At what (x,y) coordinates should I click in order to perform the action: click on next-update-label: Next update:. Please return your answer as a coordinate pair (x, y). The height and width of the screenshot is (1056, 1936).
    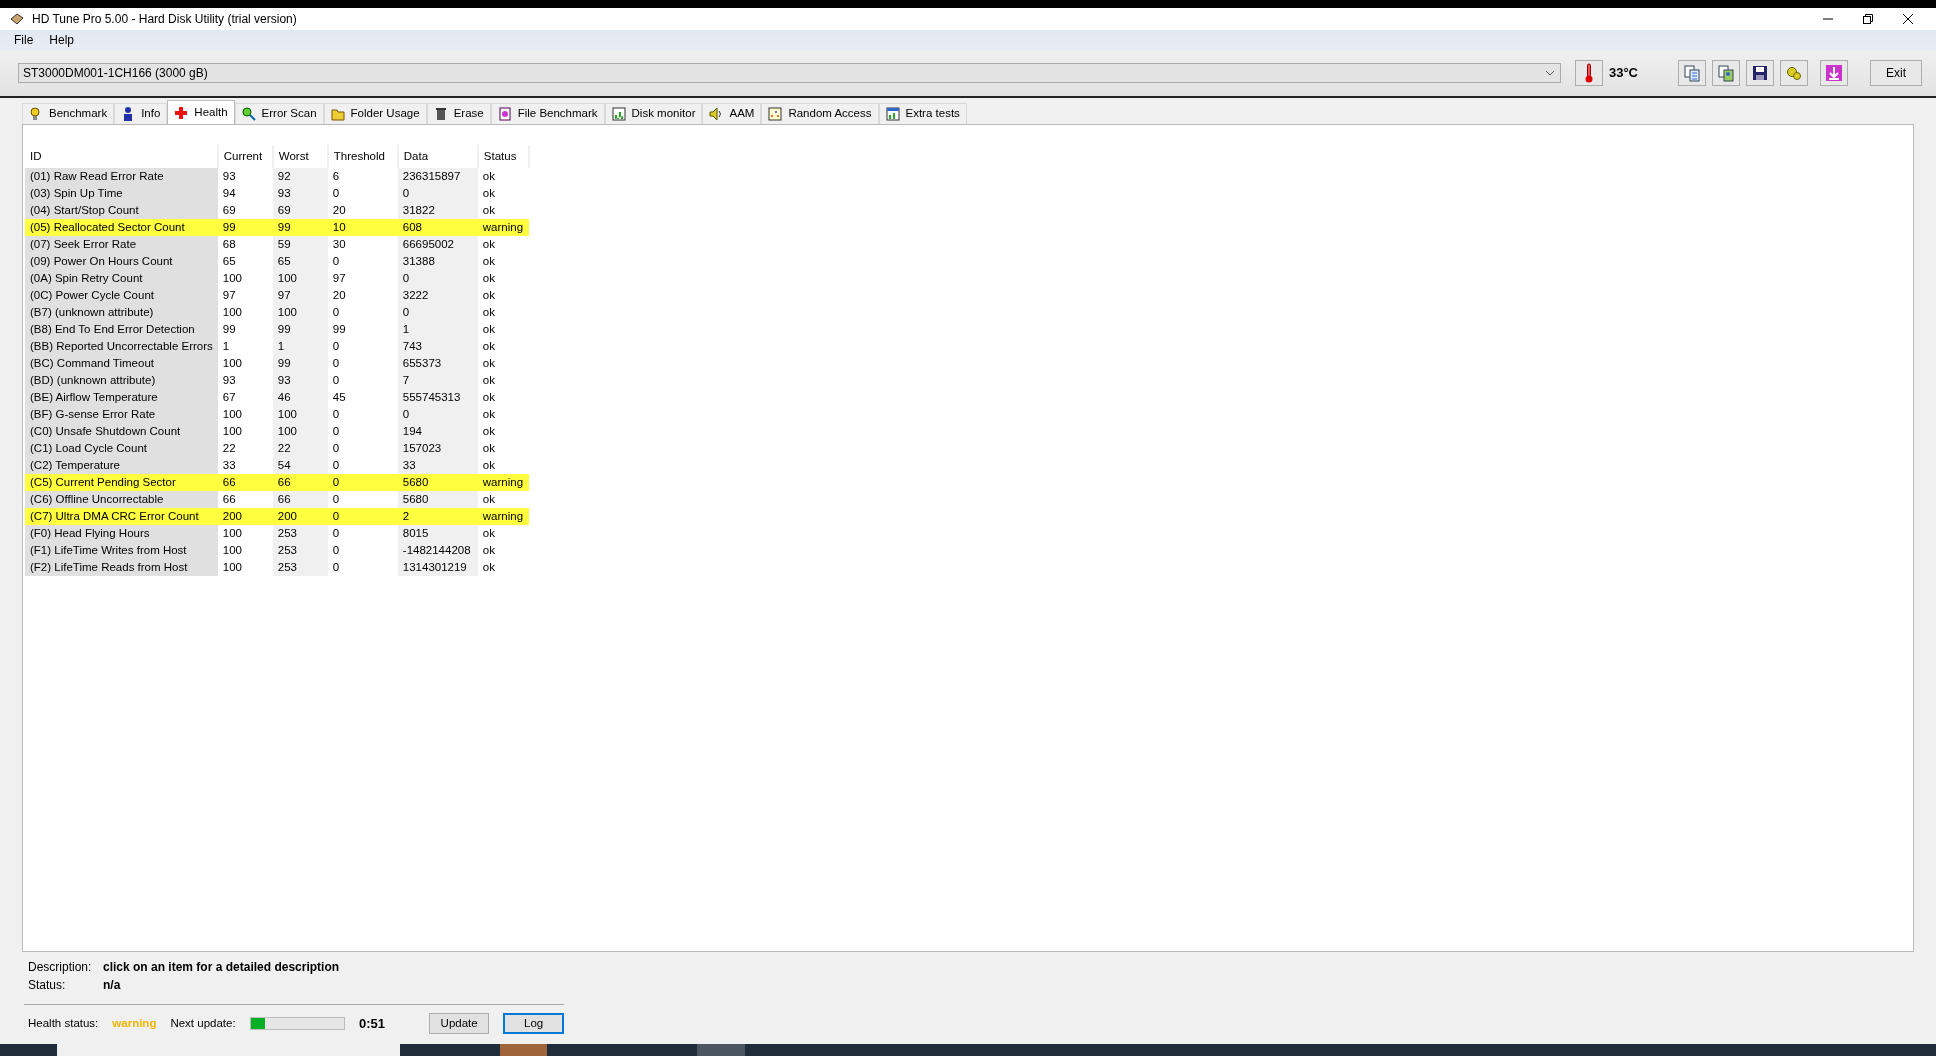
    Looking at the image, I should click on (203, 1023).